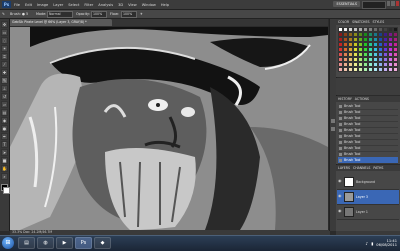  Describe the element at coordinates (58, 5) in the screenshot. I see `menu-layer: Layer` at that location.